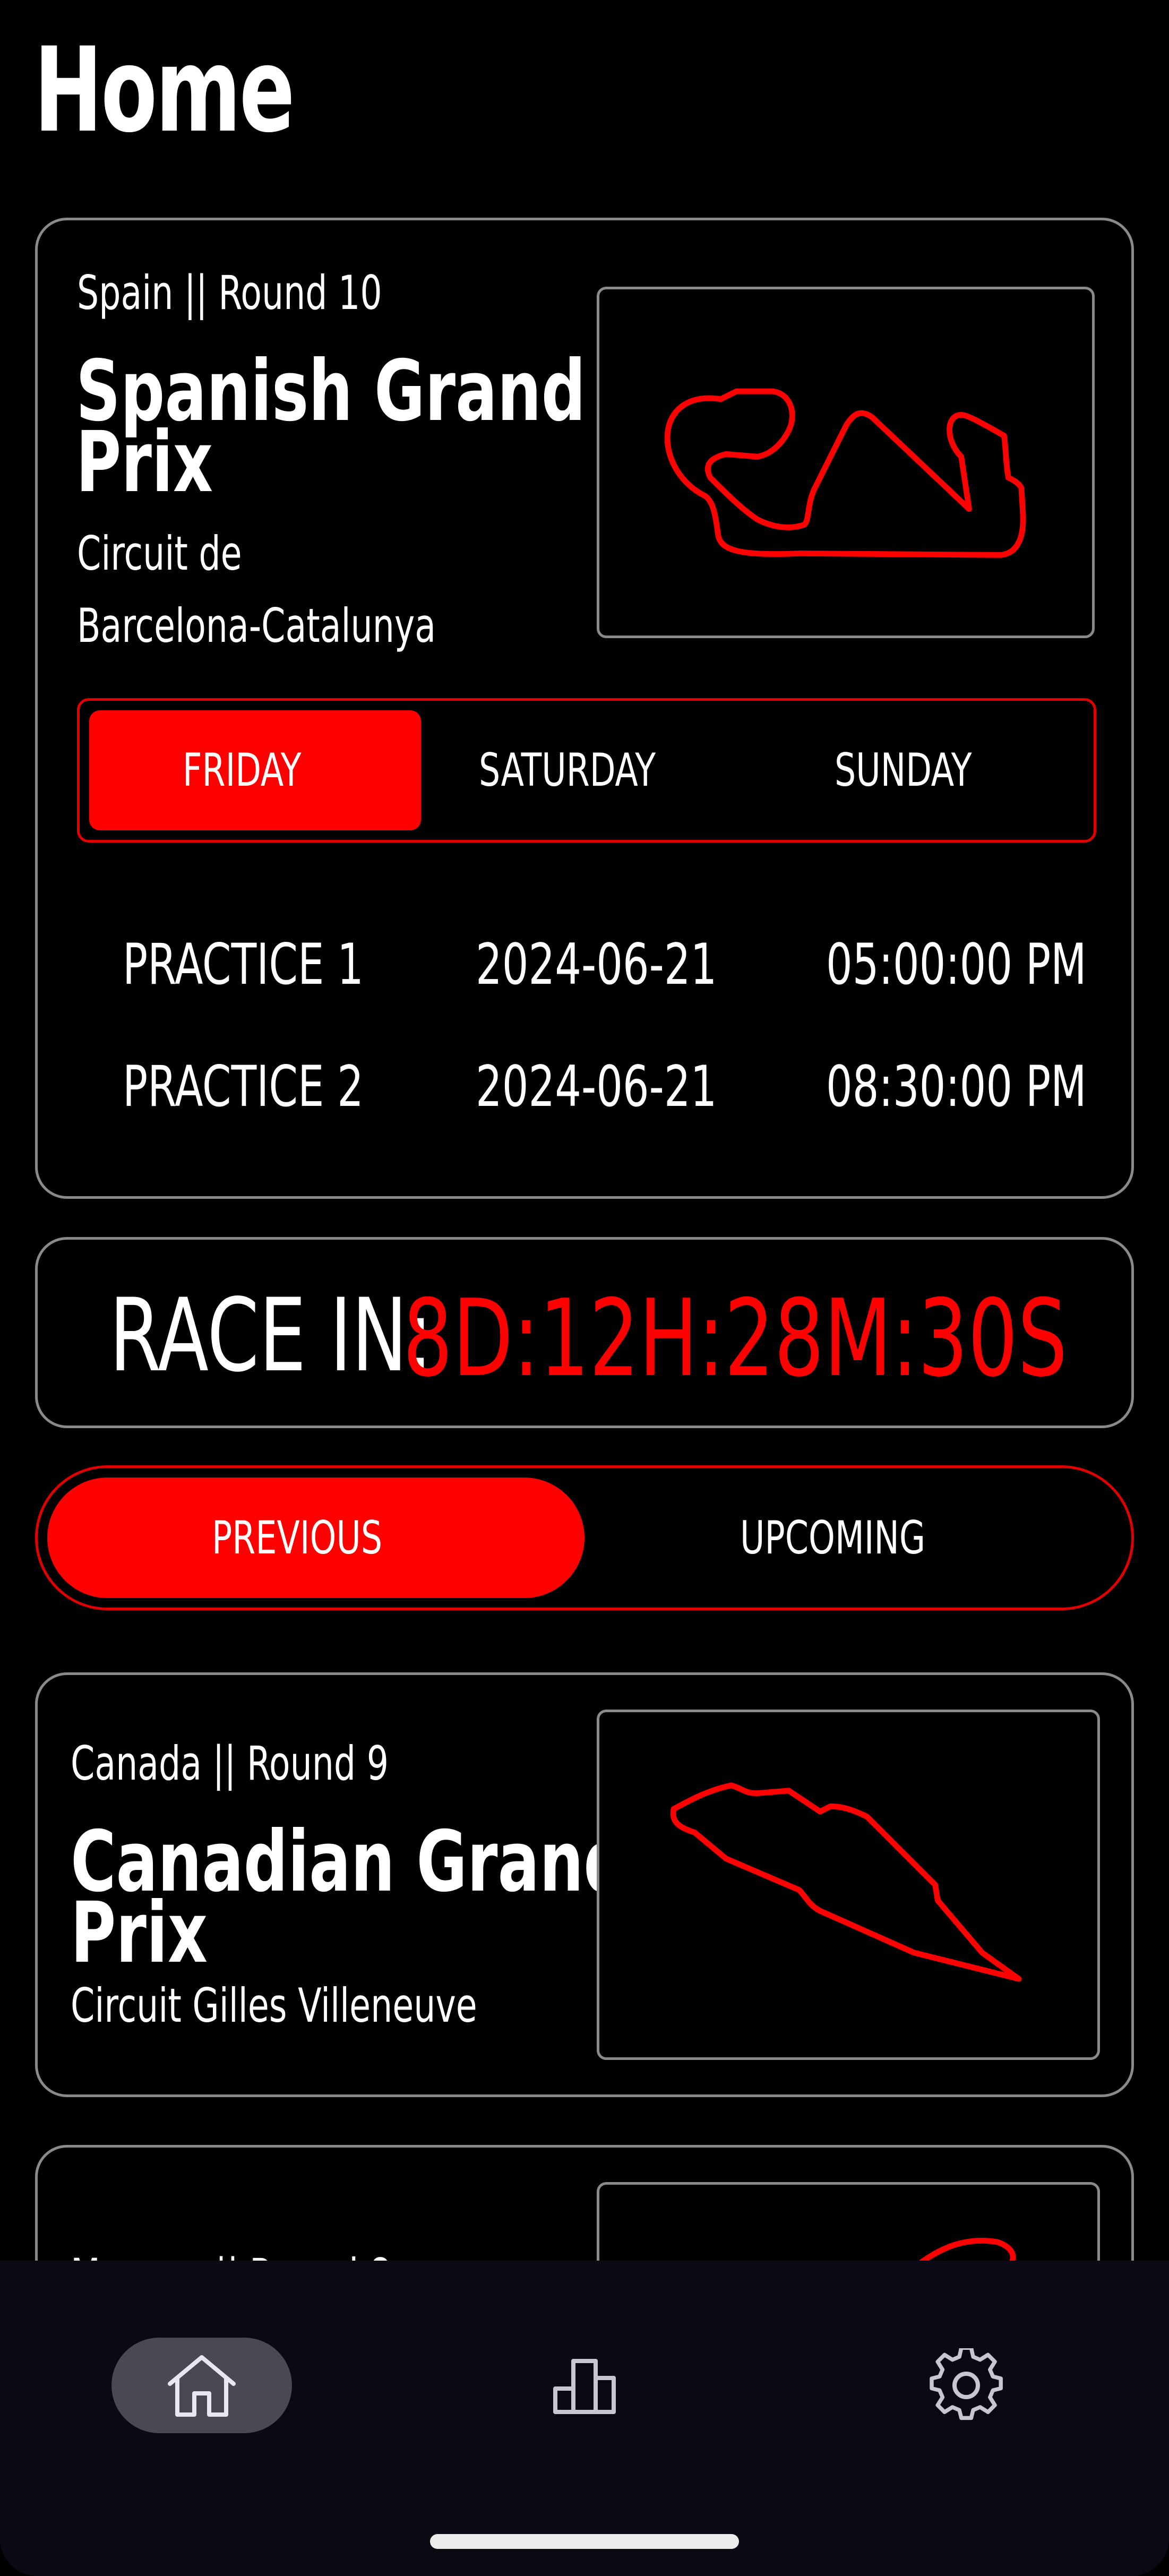  What do you see at coordinates (255, 770) in the screenshot?
I see `day-tab-friday: FRIDAY` at bounding box center [255, 770].